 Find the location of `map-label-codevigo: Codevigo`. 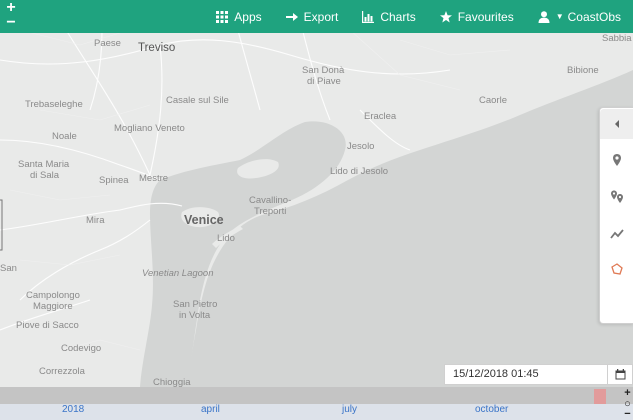

map-label-codevigo: Codevigo is located at coordinates (81, 348).